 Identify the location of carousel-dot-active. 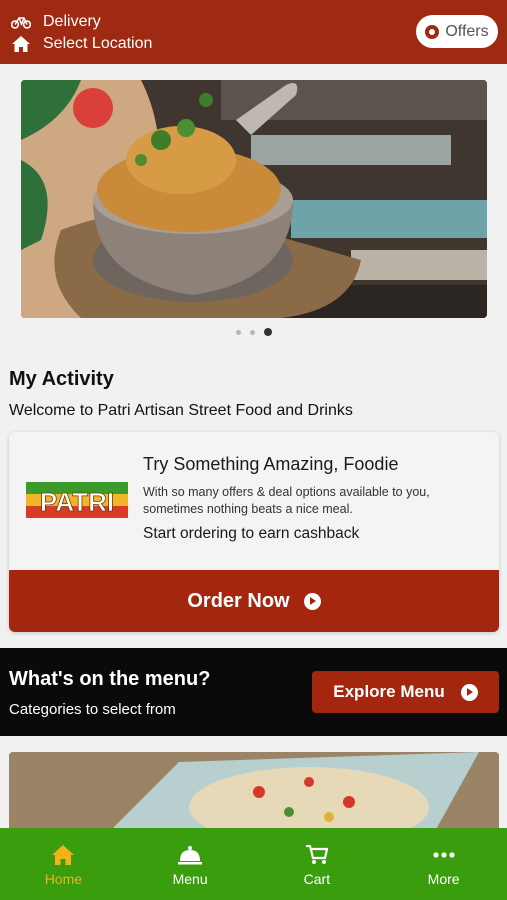
(267, 332).